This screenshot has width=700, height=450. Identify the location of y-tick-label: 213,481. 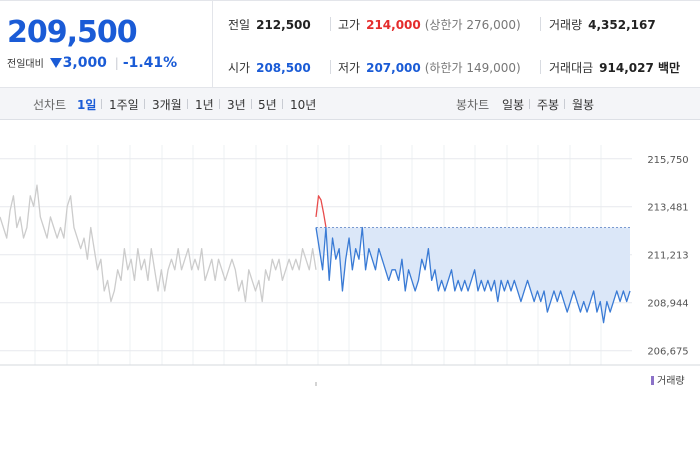
(667, 208).